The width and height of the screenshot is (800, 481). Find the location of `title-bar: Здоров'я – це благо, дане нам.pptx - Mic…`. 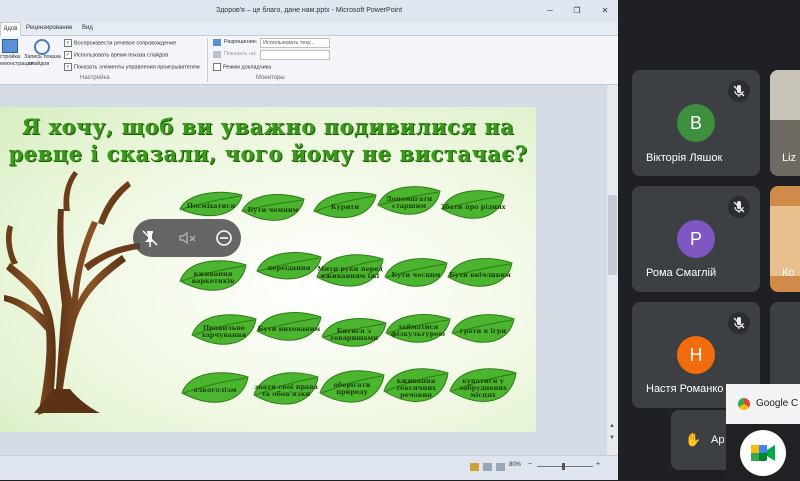

title-bar: Здоров'я – це благо, дане нам.pptx - Mic… is located at coordinates (309, 11).